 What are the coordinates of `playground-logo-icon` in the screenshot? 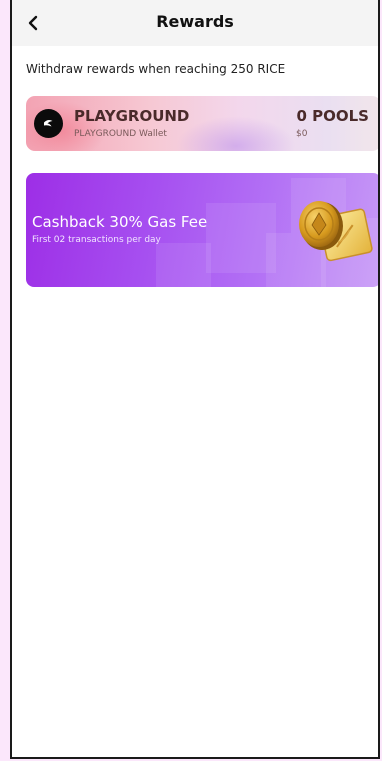 It's located at (48, 123).